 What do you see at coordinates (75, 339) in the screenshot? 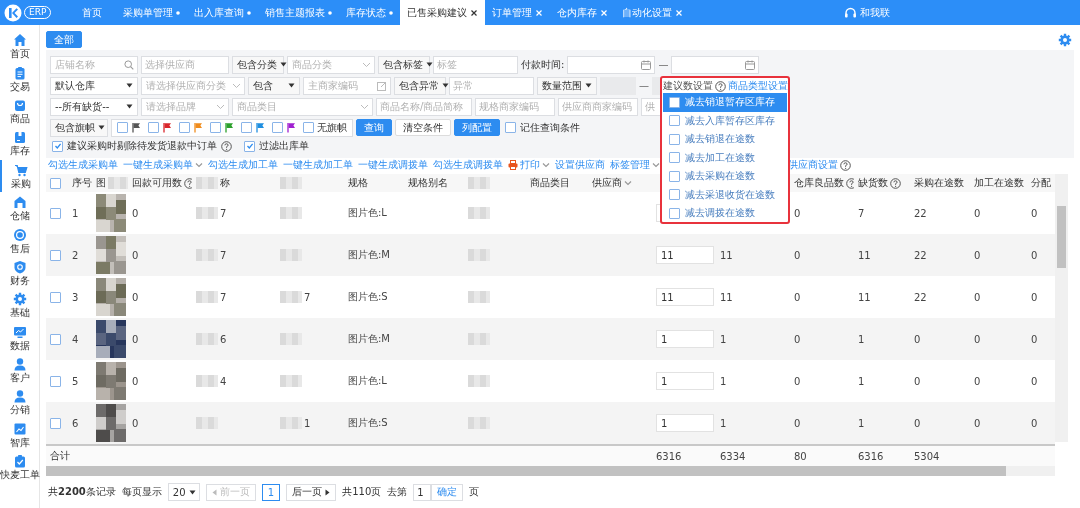
I see `row-number: 4` at bounding box center [75, 339].